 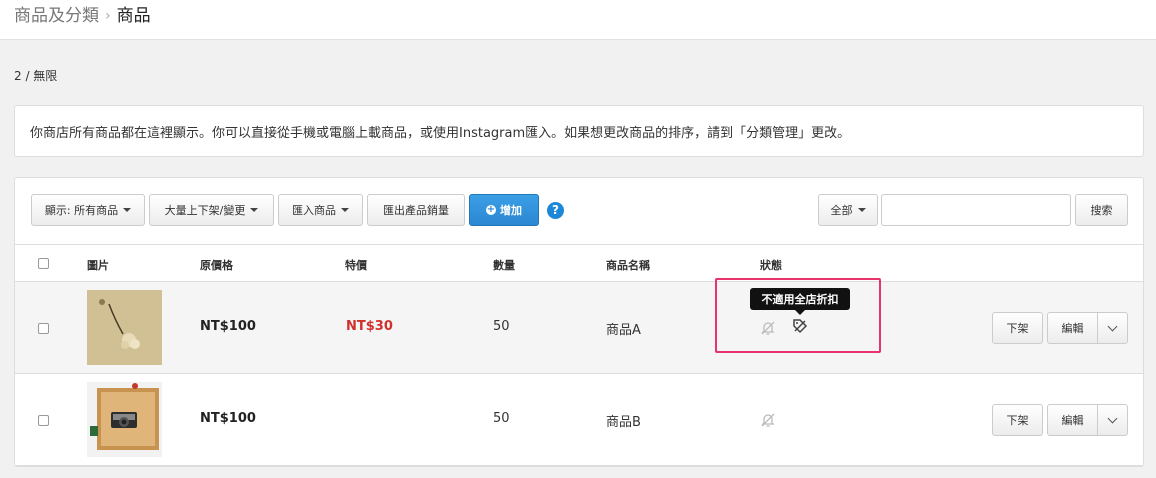 I want to click on plus-icon: +, so click(x=491, y=209).